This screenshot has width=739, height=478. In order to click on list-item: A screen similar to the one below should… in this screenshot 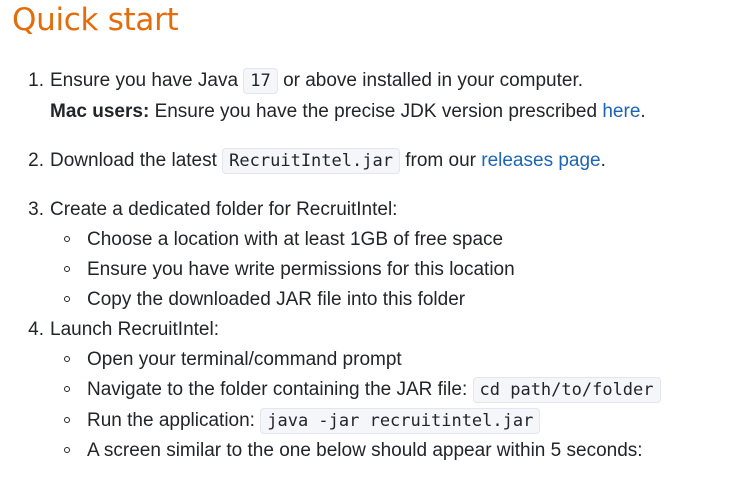, I will do `click(353, 451)`.